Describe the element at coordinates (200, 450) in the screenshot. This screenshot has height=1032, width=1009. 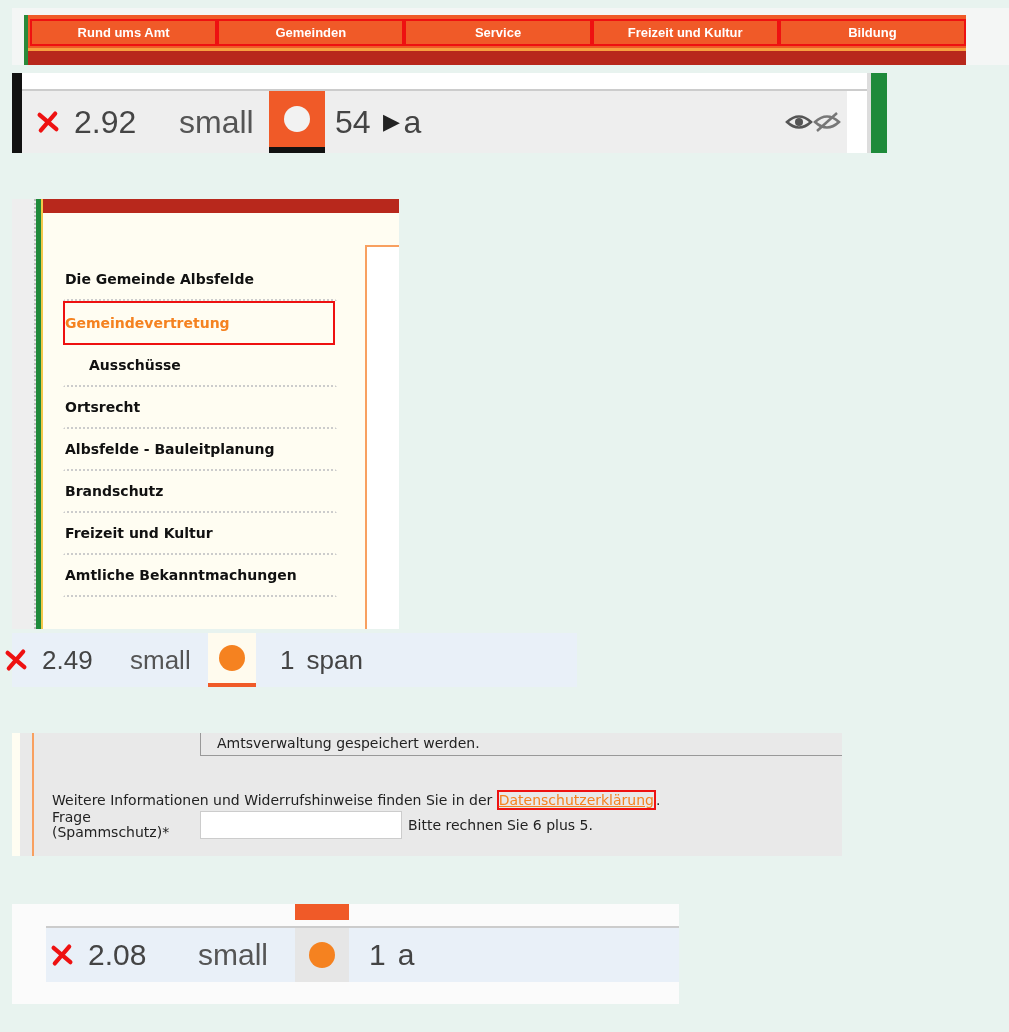
I see `sidebar-item: Albsfelde - Bauleitplanung` at that location.